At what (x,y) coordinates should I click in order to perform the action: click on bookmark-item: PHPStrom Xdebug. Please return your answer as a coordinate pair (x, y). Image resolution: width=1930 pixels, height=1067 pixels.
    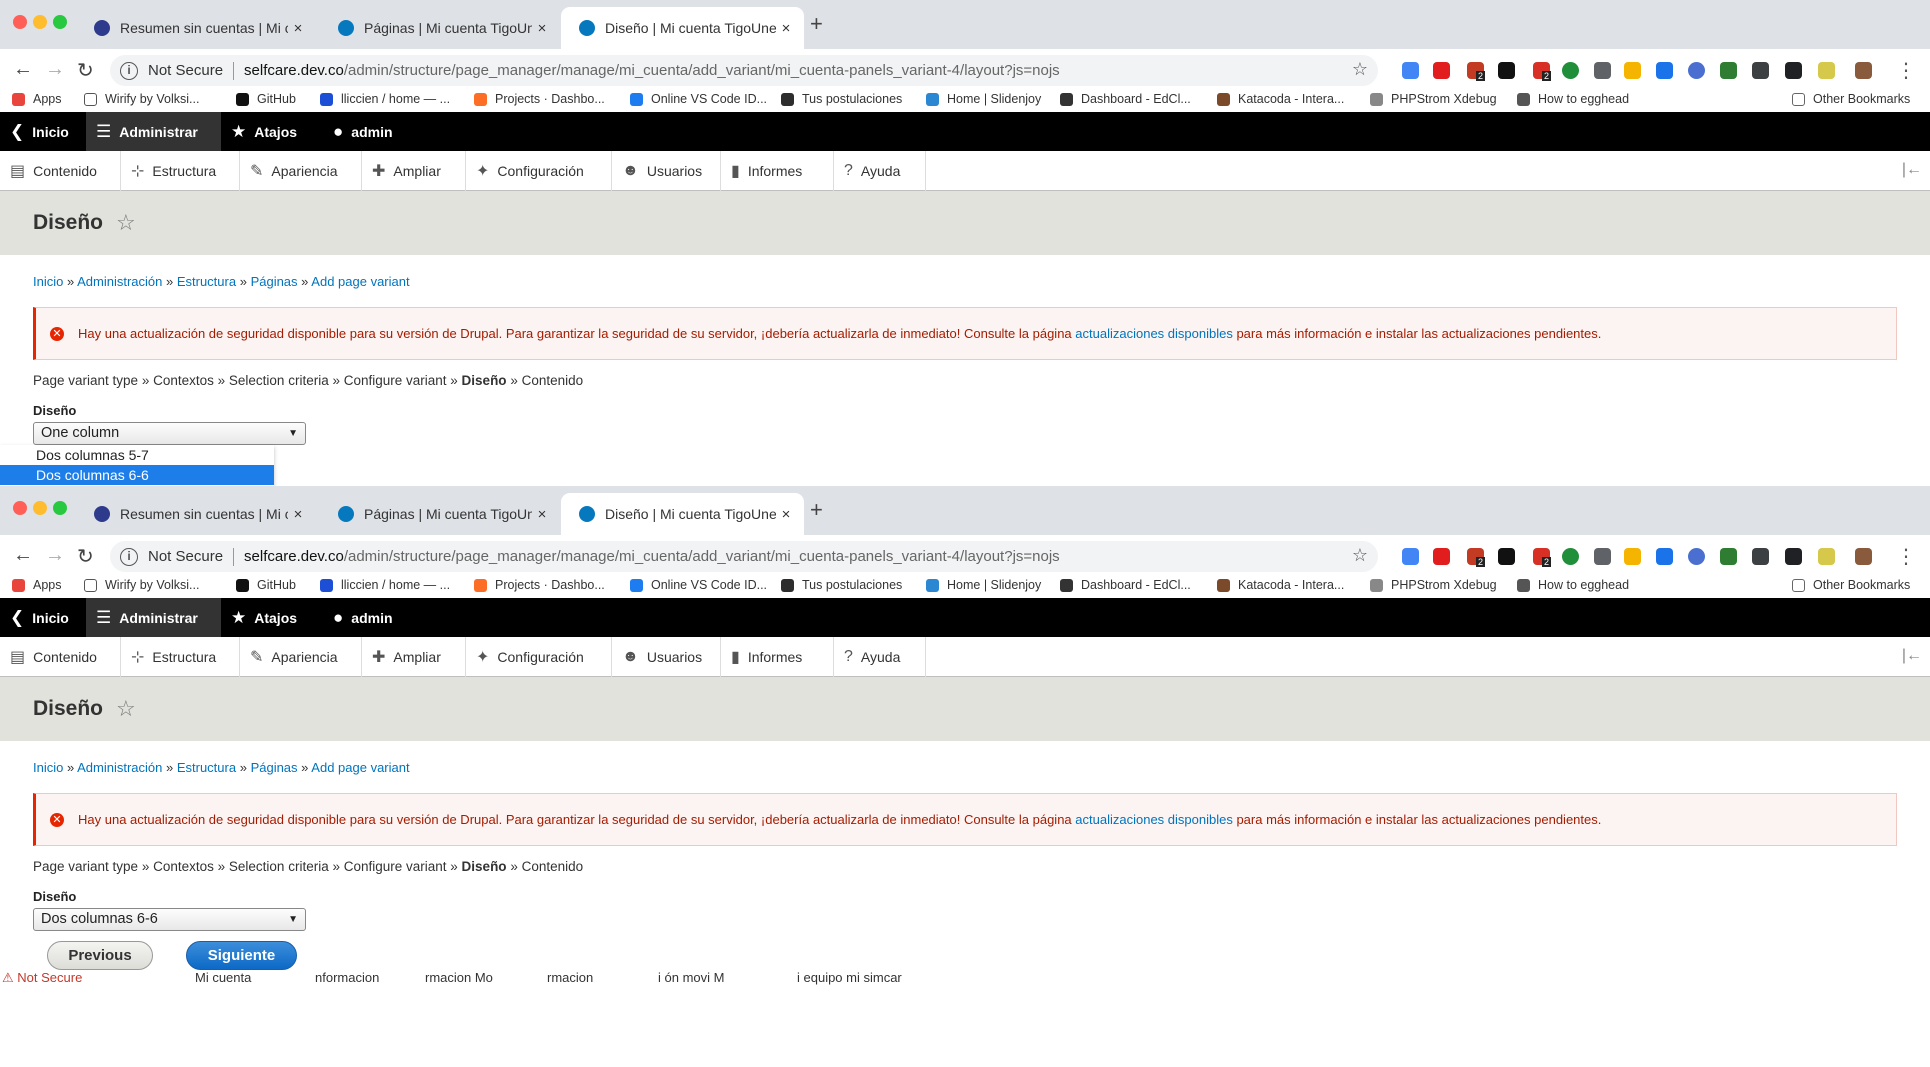
    Looking at the image, I should click on (1433, 99).